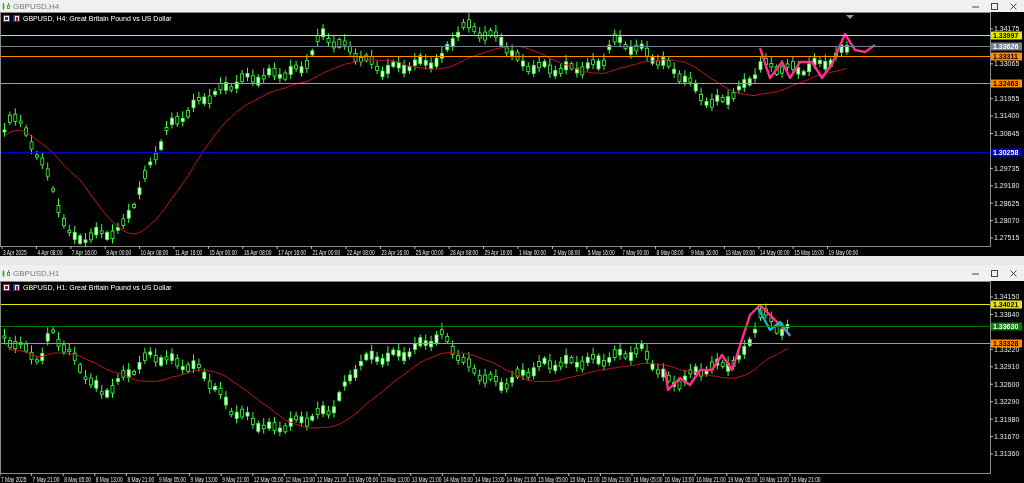 This screenshot has height=483, width=1024. What do you see at coordinates (850, 17) in the screenshot?
I see `shift-marker-icon` at bounding box center [850, 17].